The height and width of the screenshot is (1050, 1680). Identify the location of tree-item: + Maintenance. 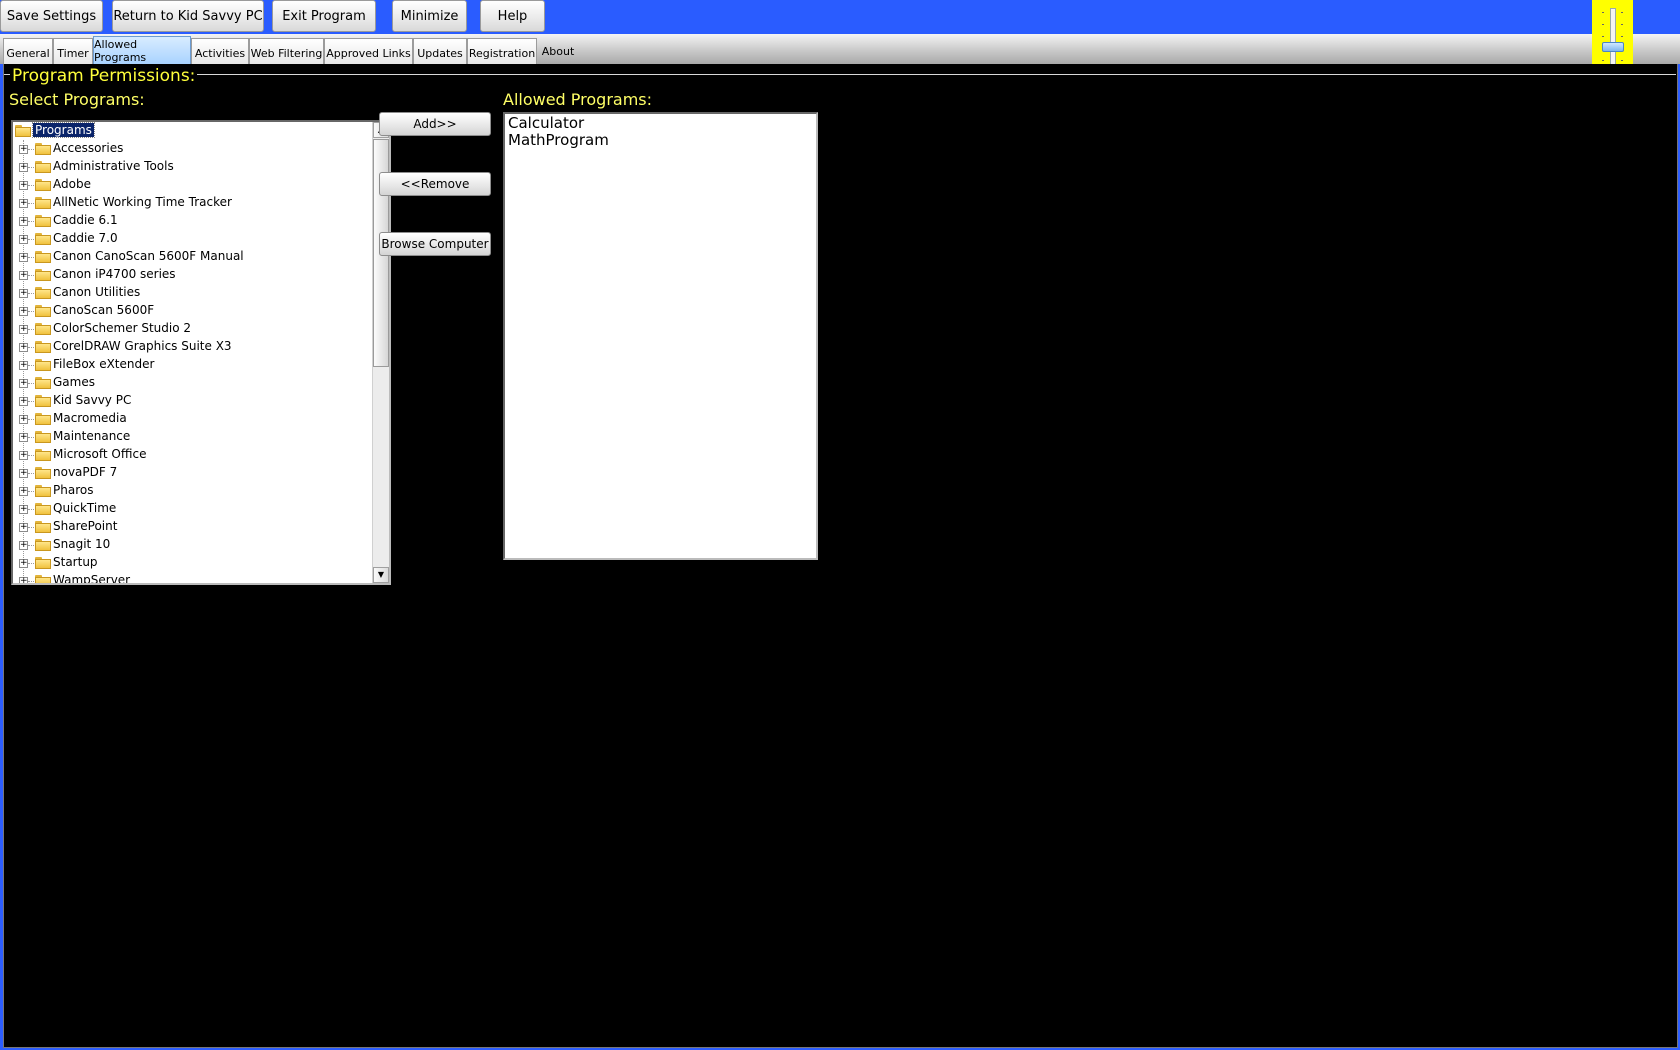
(193, 437).